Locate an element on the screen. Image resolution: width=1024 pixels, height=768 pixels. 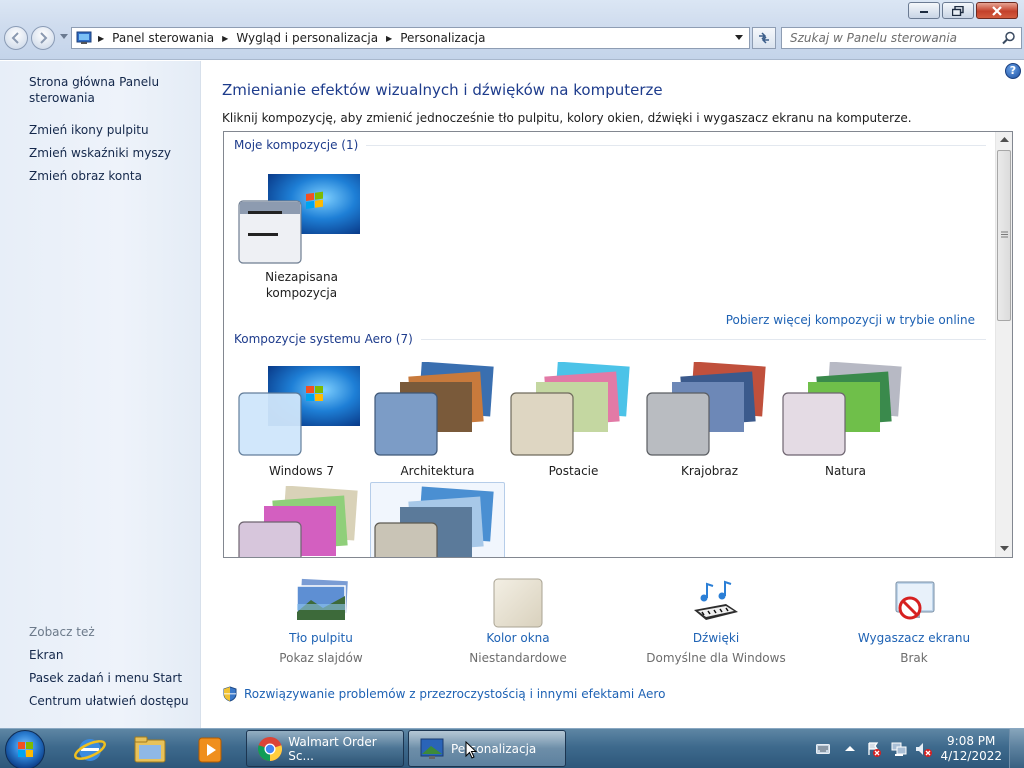
scroll-up-icon is located at coordinates (1004, 140).